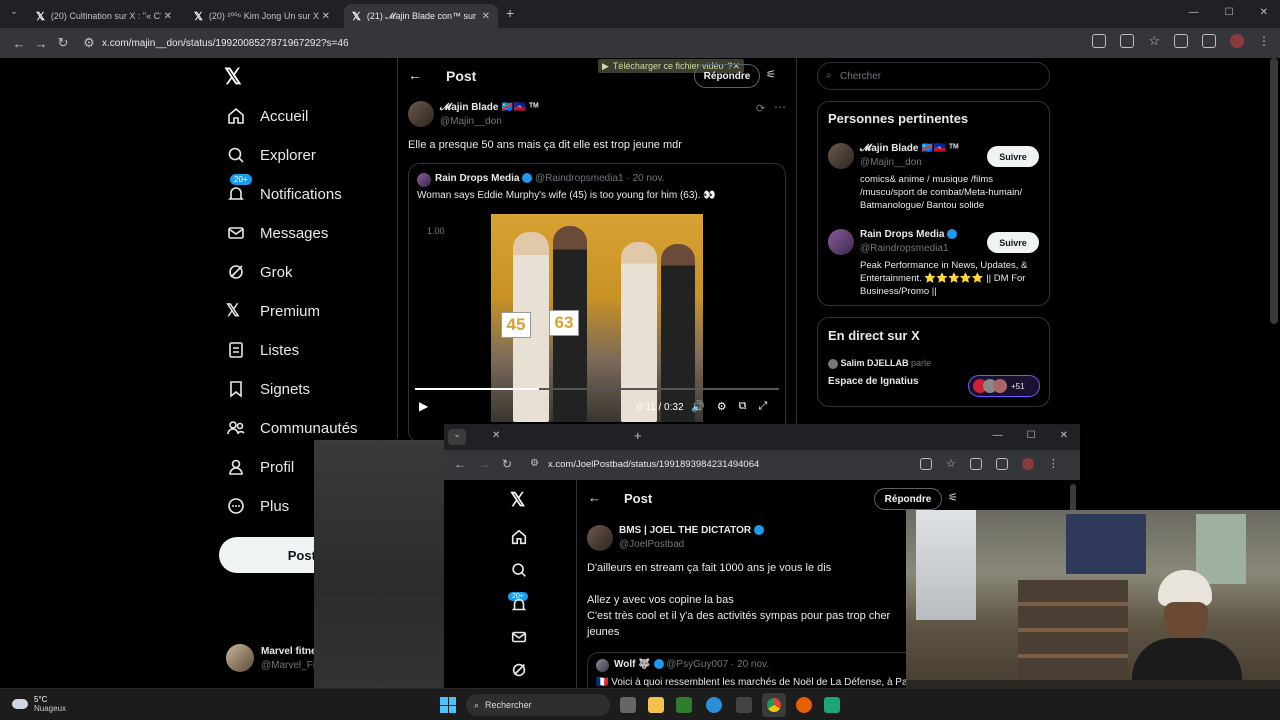 Image resolution: width=1280 pixels, height=720 pixels. What do you see at coordinates (519, 537) in the screenshot?
I see `home-icon` at bounding box center [519, 537].